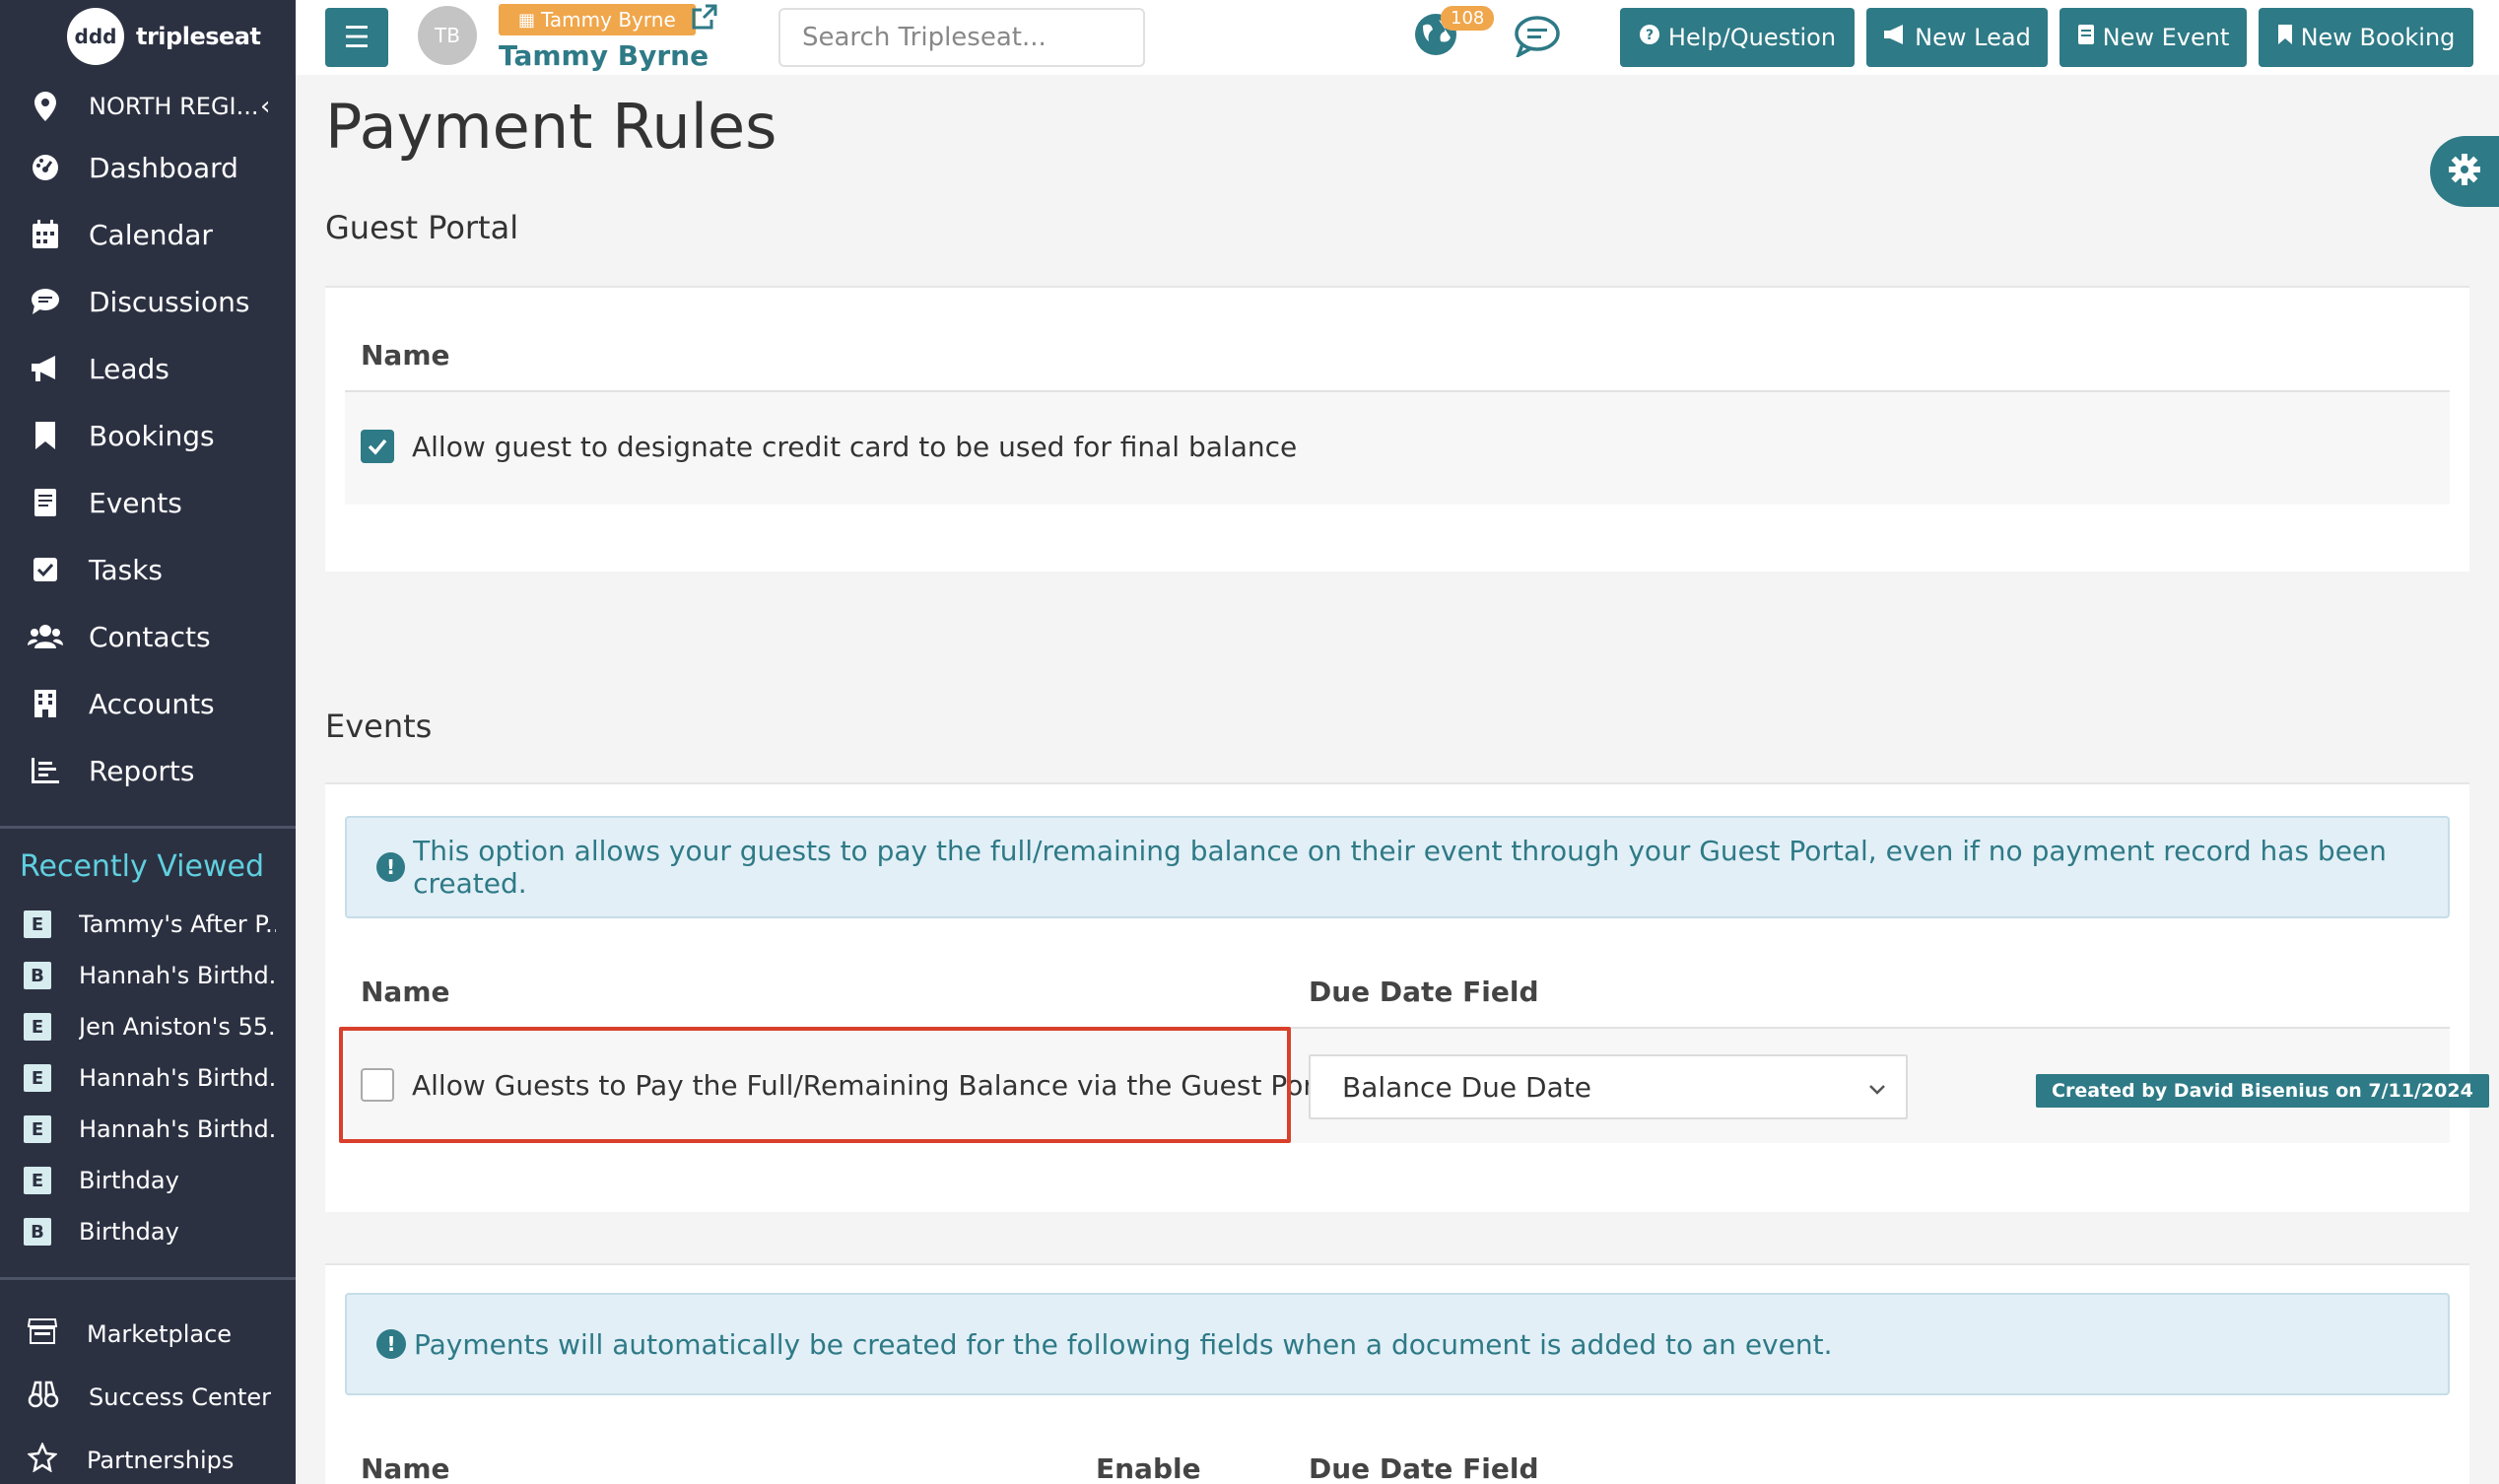  What do you see at coordinates (2262, 1091) in the screenshot?
I see `created-by-badge: Created by David Bisenius on 7/11/2024` at bounding box center [2262, 1091].